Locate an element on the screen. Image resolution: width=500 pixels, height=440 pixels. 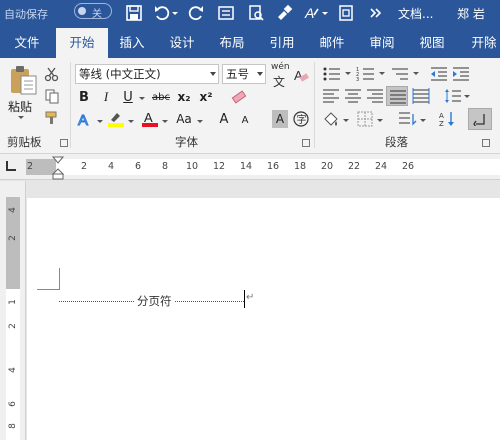
paragraph-launcher-icon is located at coordinates (486, 143).